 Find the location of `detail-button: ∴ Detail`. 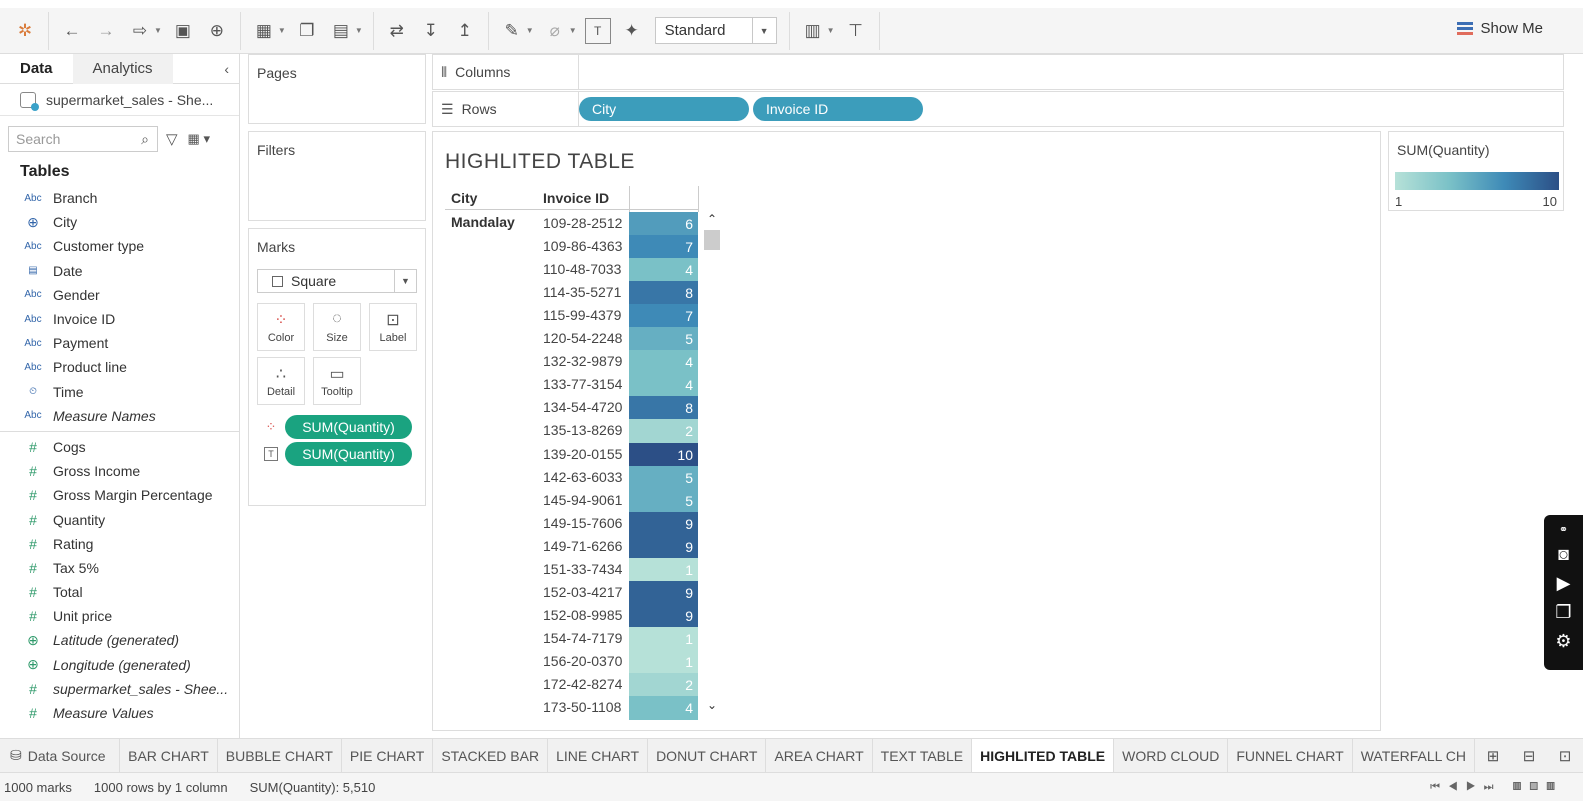

detail-button: ∴ Detail is located at coordinates (281, 381).